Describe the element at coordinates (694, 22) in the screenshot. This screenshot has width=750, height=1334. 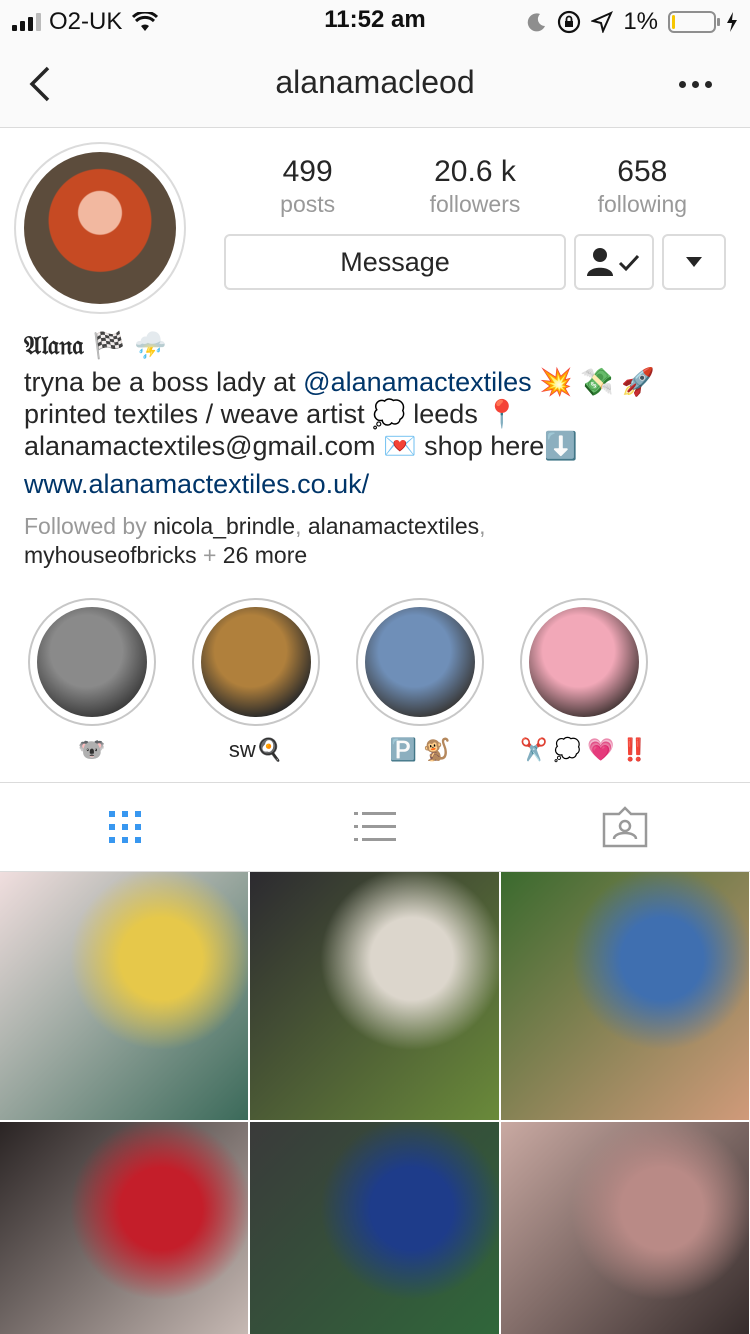
I see `battery-icon` at that location.